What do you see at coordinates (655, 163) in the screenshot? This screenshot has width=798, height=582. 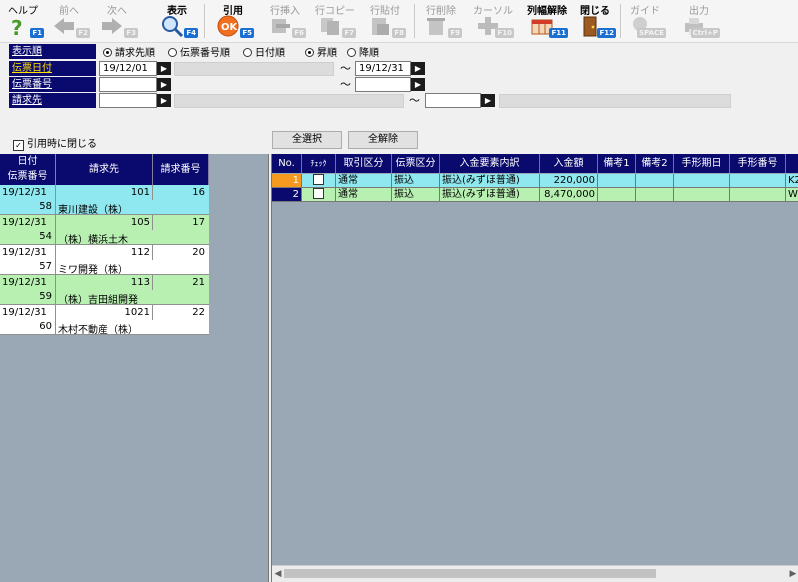 I see `col-note2: 備考2` at bounding box center [655, 163].